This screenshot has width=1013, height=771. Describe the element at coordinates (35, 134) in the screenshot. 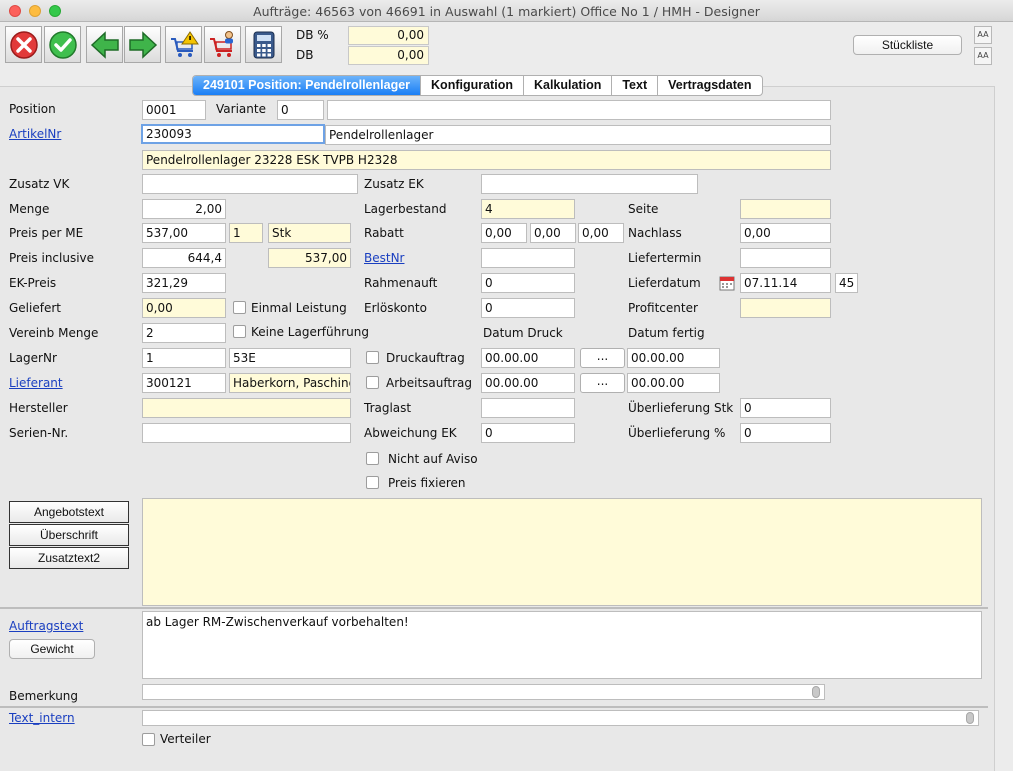

I see `artikelnr-link: ArtikelNr` at that location.